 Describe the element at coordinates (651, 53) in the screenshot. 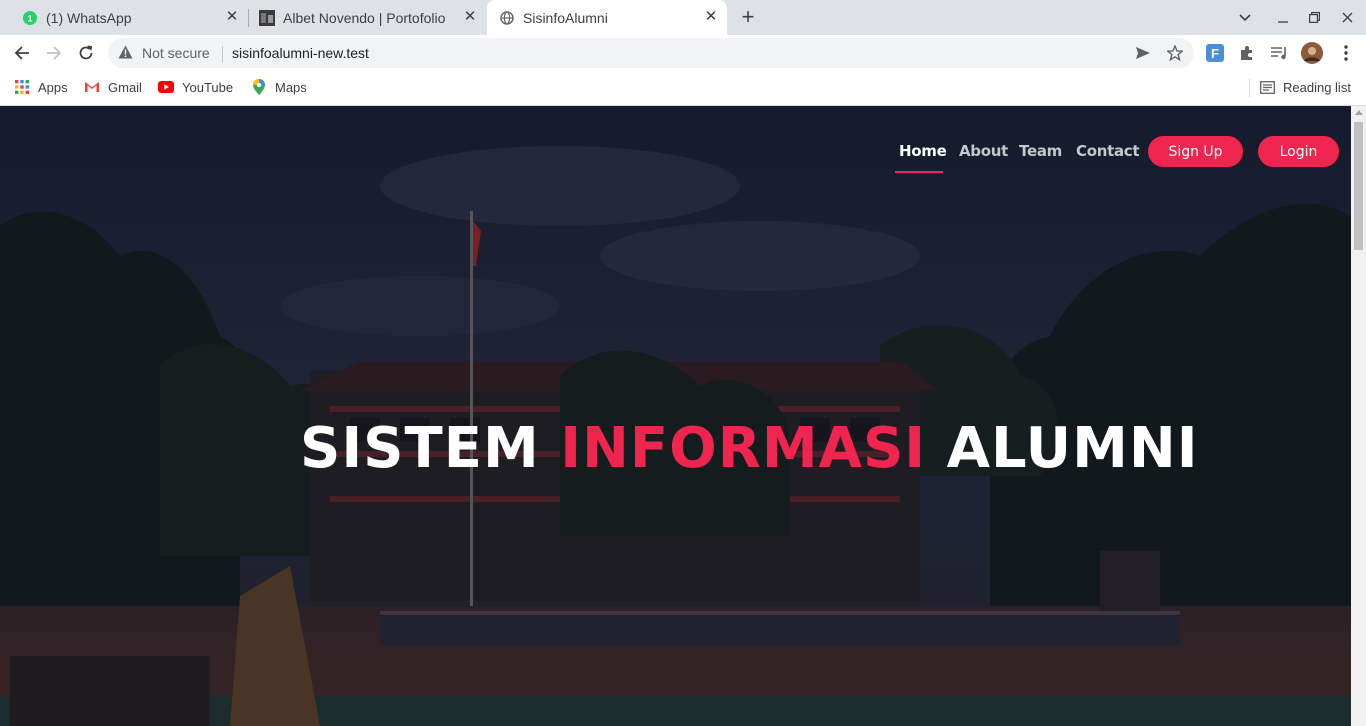

I see `omnibox: Not secure sisinfoalumni-new.test` at that location.